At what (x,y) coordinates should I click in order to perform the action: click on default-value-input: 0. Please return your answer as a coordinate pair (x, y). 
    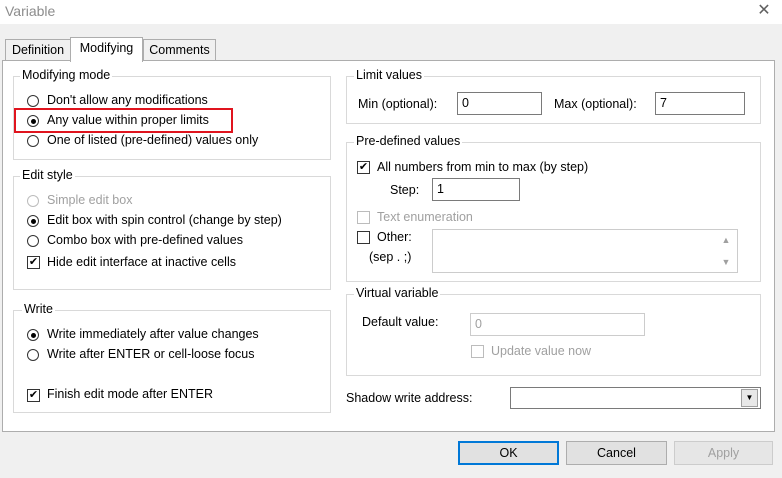
    Looking at the image, I should click on (557, 324).